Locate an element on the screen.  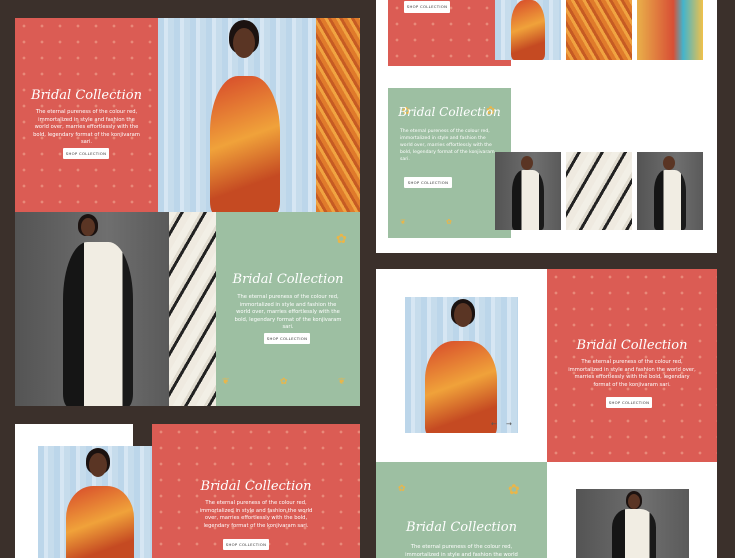
panel-d-header-strip: SHOP COLLECTION is located at coordinates (449, 33).